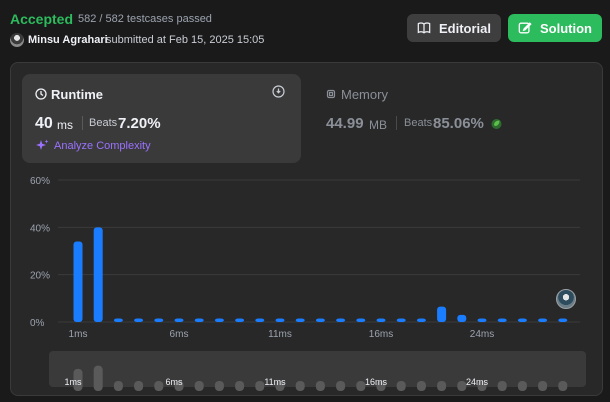  I want to click on overview-strip, so click(317, 369).